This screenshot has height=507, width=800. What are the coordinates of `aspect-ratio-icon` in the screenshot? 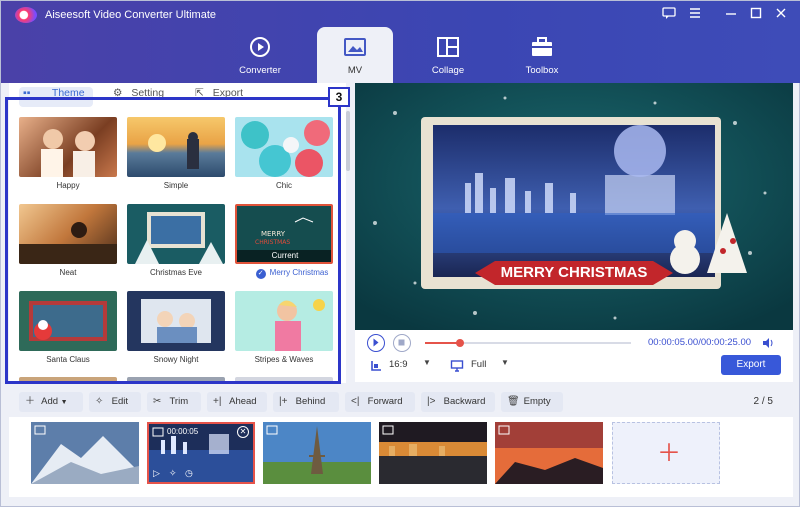 It's located at (376, 366).